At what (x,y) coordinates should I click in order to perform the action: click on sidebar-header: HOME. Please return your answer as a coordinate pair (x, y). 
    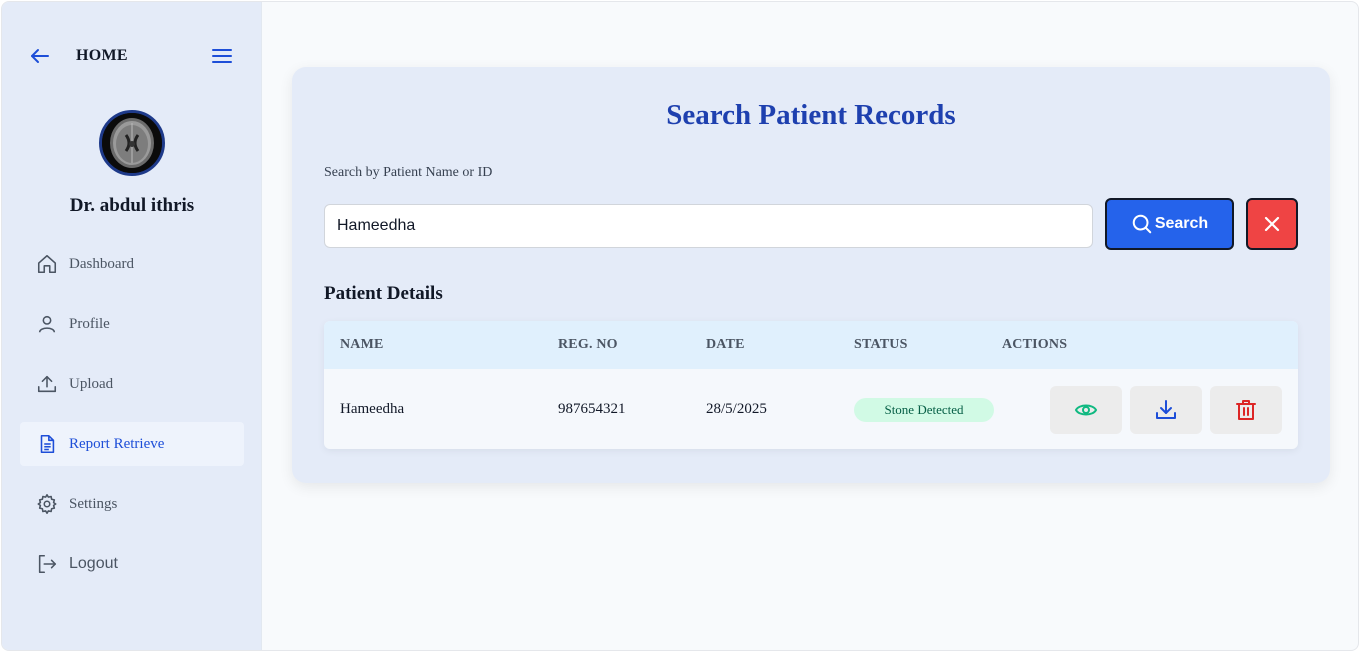
    Looking at the image, I should click on (132, 56).